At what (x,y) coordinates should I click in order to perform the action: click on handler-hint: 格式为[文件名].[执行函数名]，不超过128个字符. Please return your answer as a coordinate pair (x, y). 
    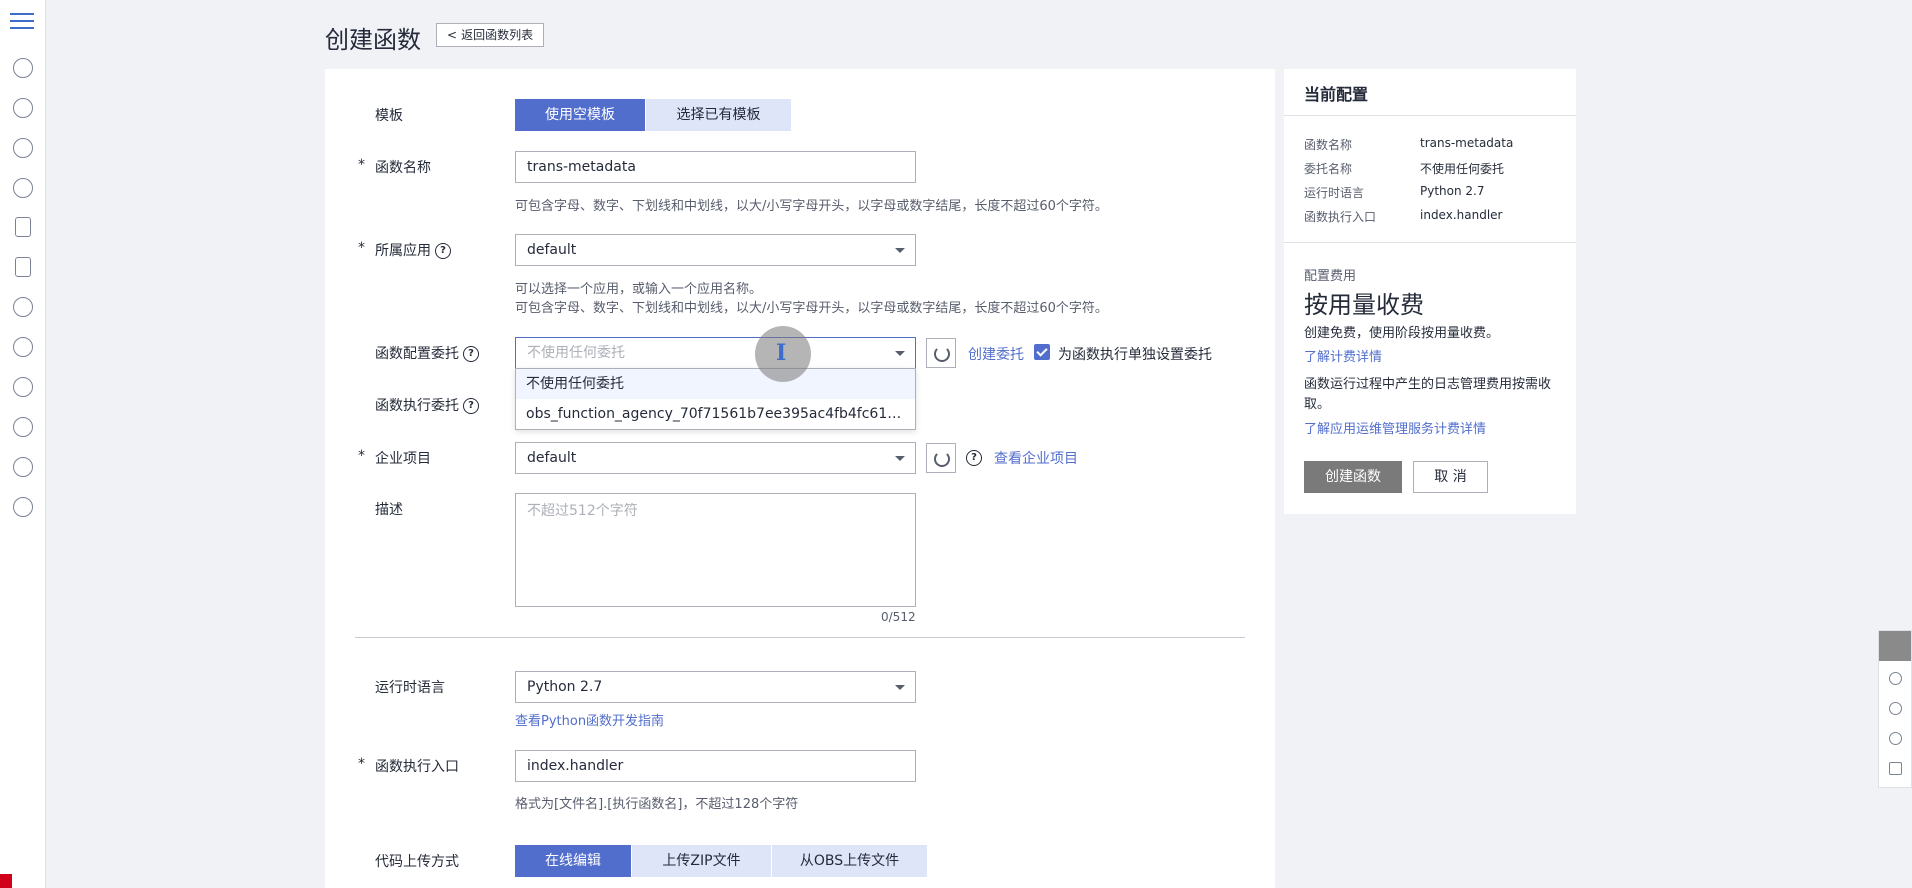
    Looking at the image, I should click on (657, 804).